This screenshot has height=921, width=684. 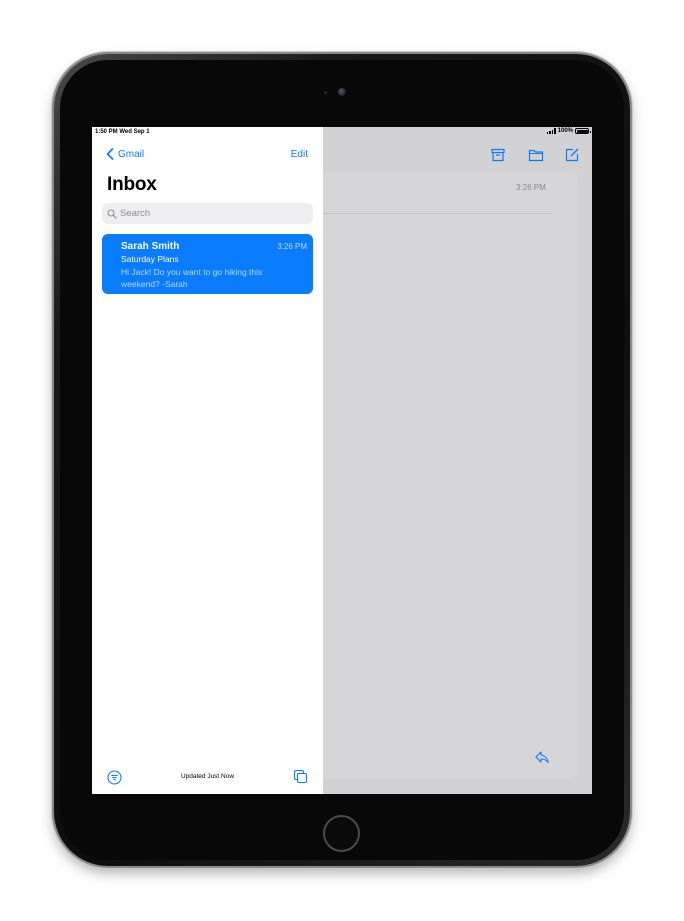 I want to click on update-status: Updated Just Now, so click(x=207, y=776).